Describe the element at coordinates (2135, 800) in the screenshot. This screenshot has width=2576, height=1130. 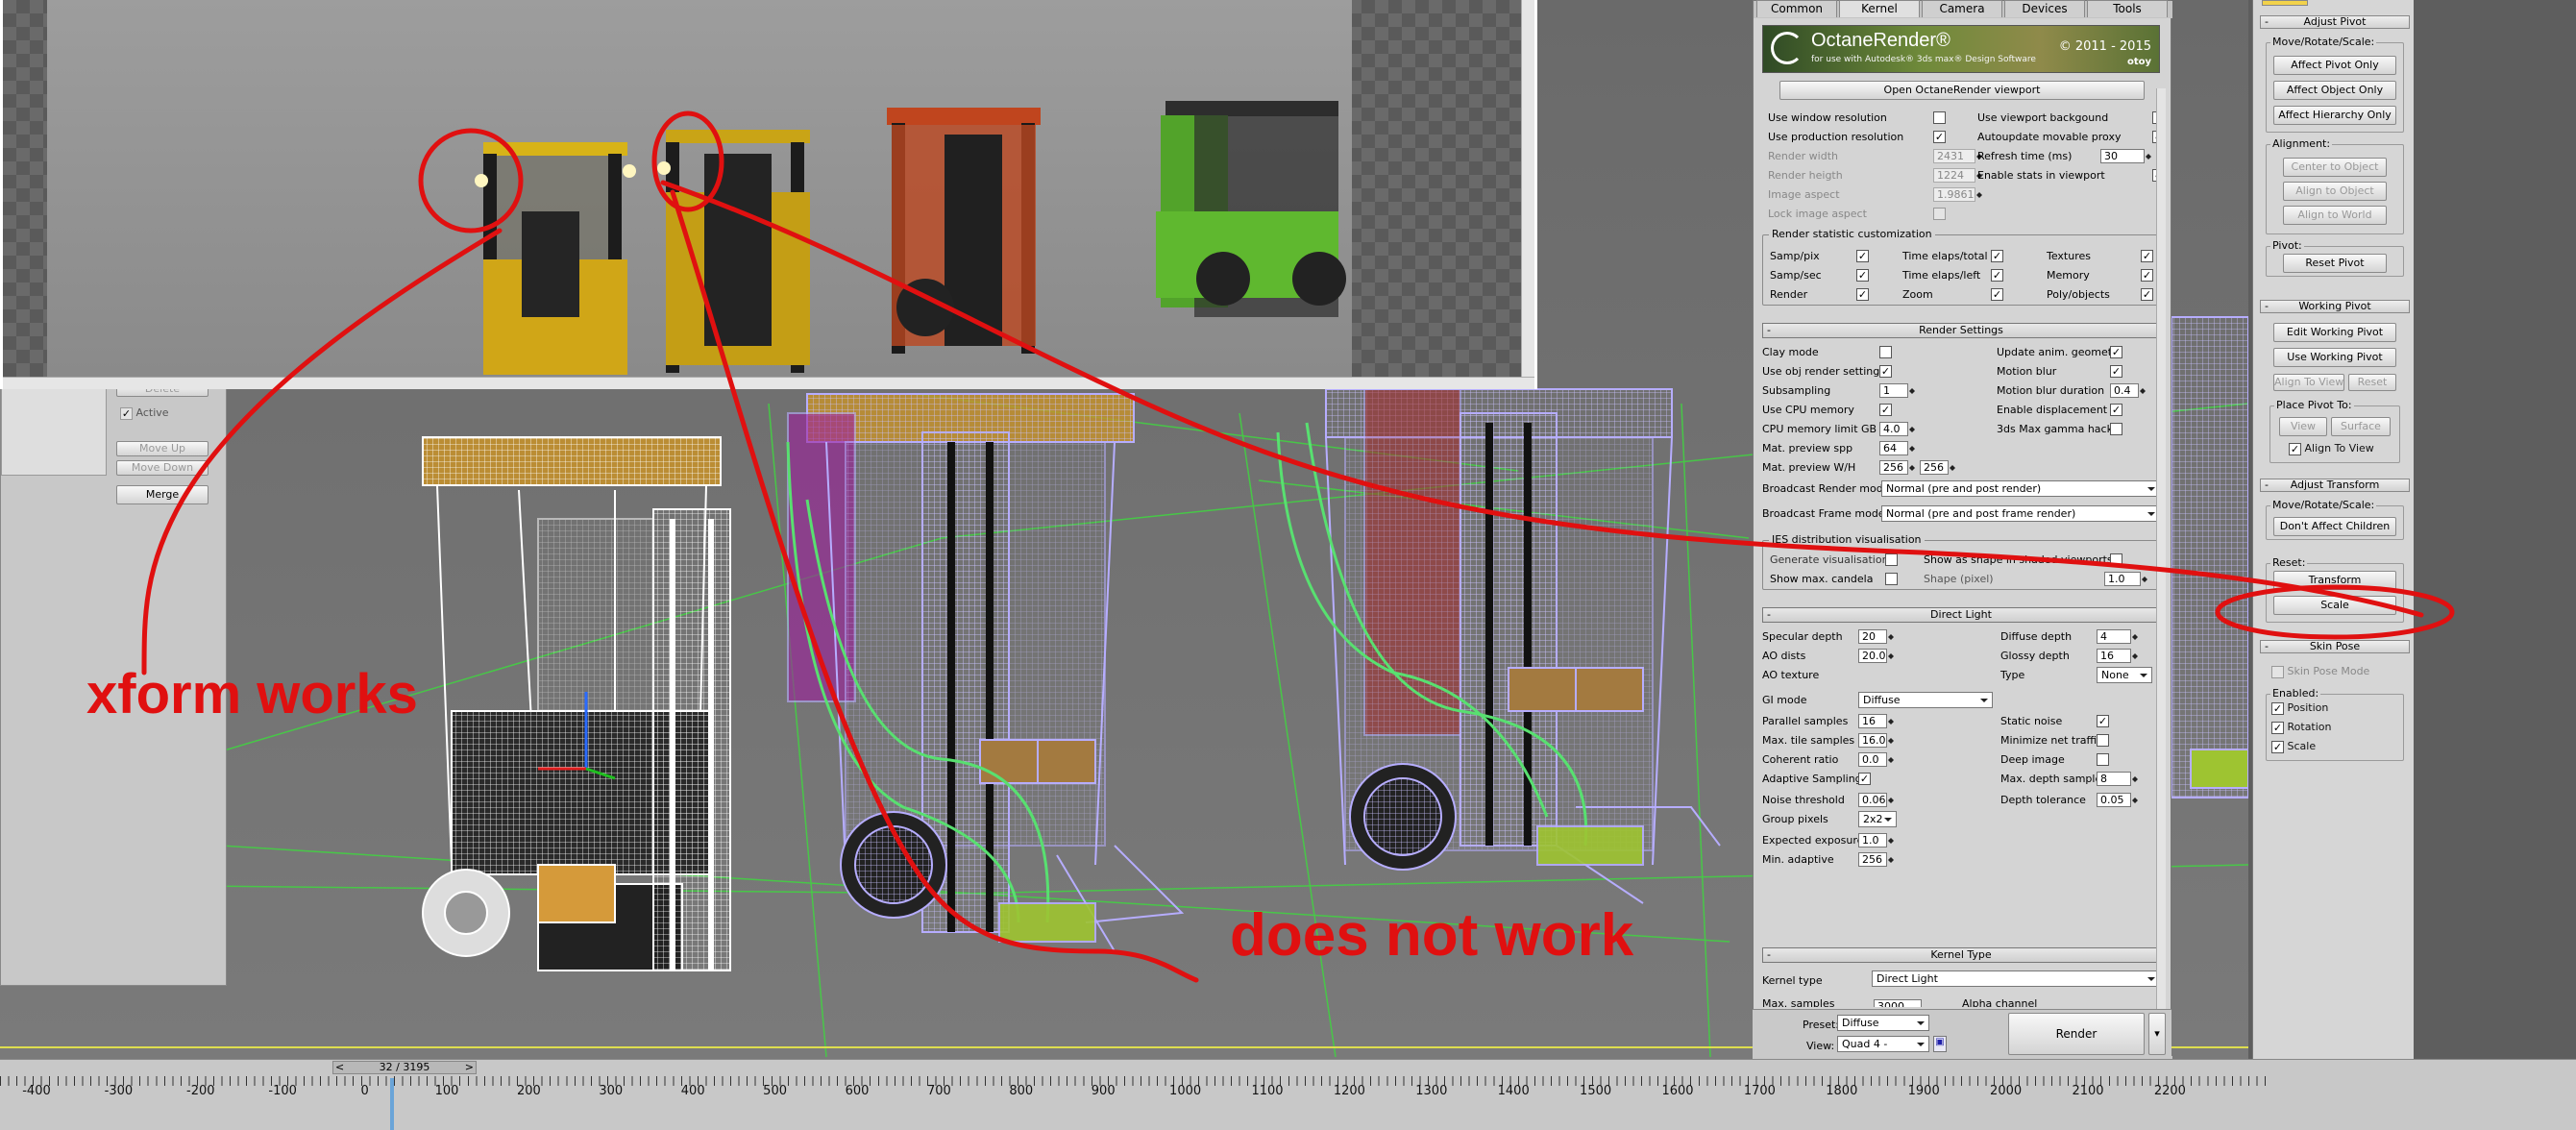
I see `depth-tolerance-spinner-arrows-icon` at that location.